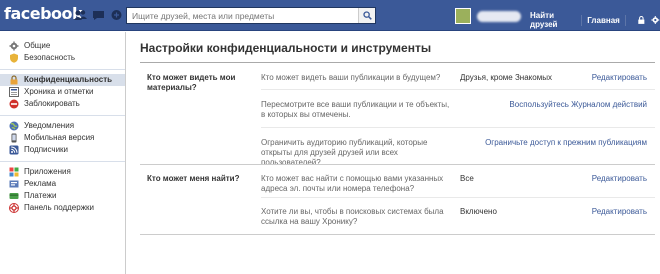  Describe the element at coordinates (191, 82) in the screenshot. I see `section-label: Кто может видеть мои материалы?` at that location.